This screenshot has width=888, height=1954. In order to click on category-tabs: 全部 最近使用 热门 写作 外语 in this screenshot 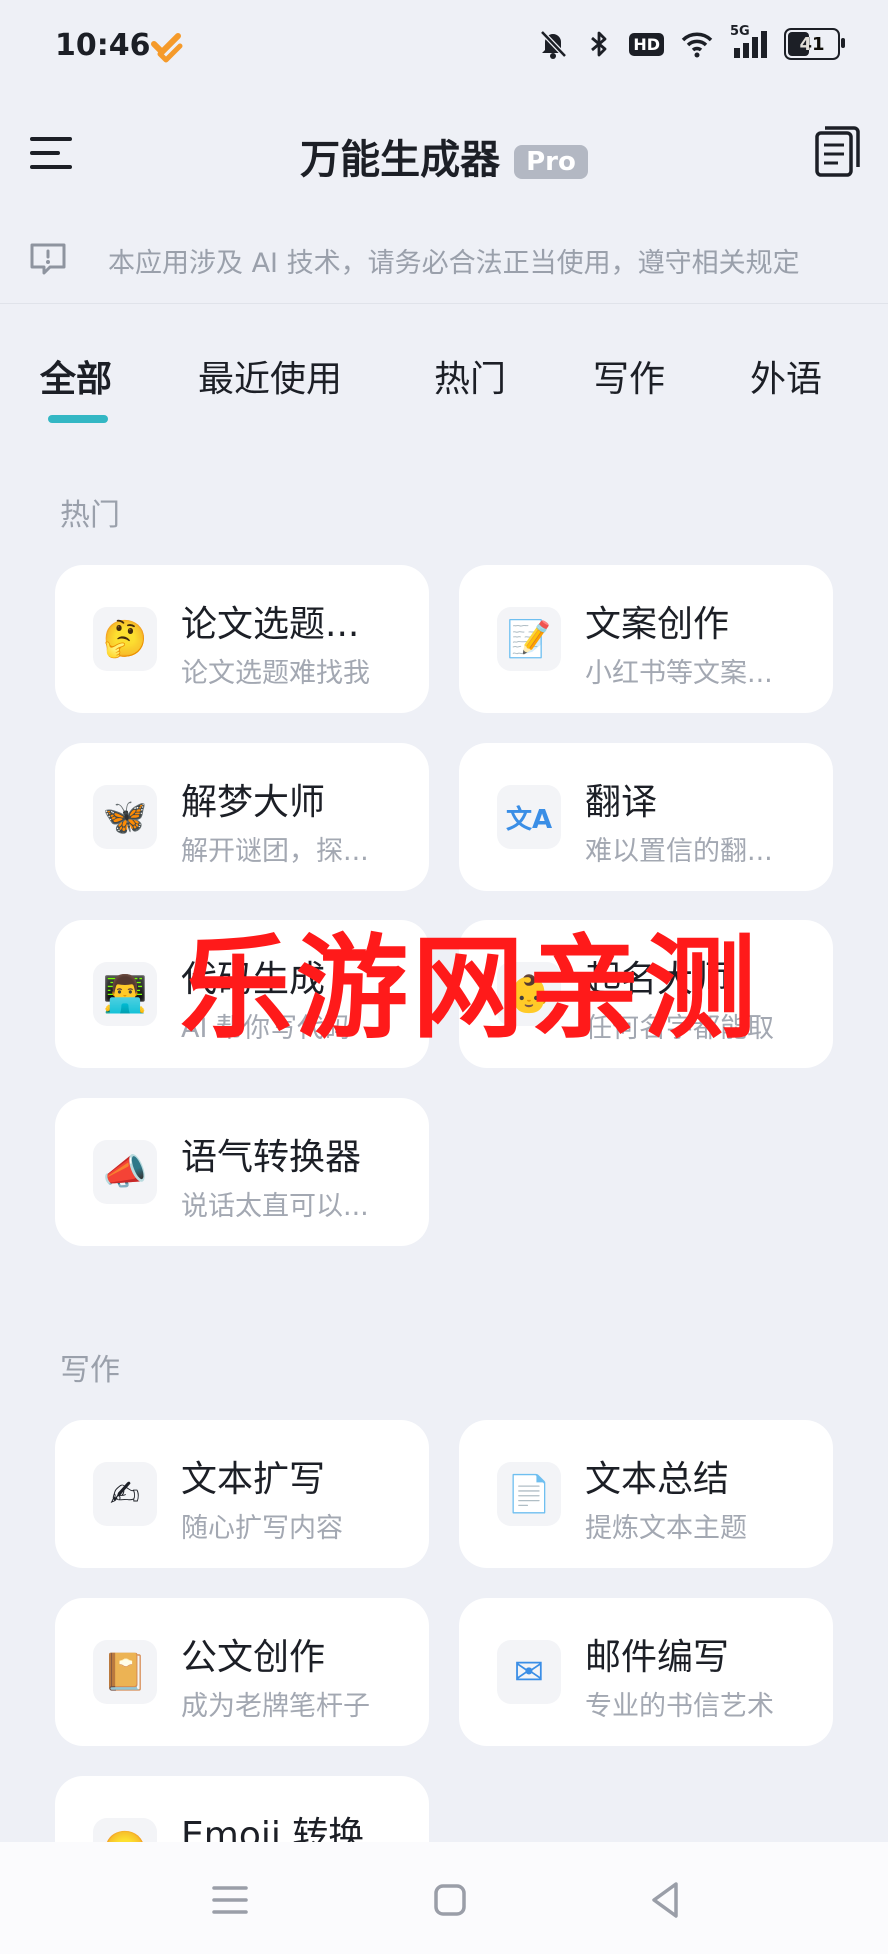, I will do `click(444, 390)`.